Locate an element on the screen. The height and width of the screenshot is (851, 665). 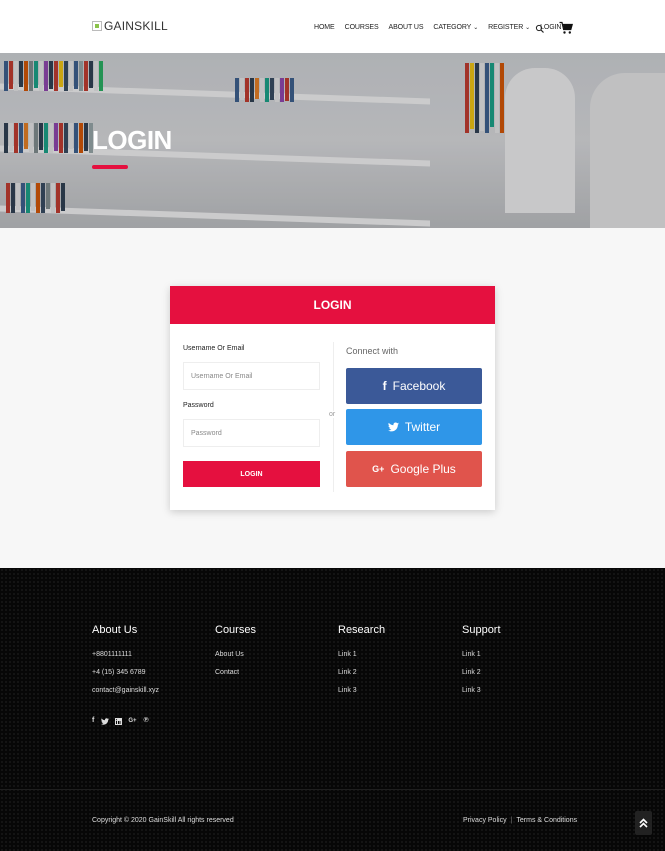
page-title: LOGIN is located at coordinates (132, 140).